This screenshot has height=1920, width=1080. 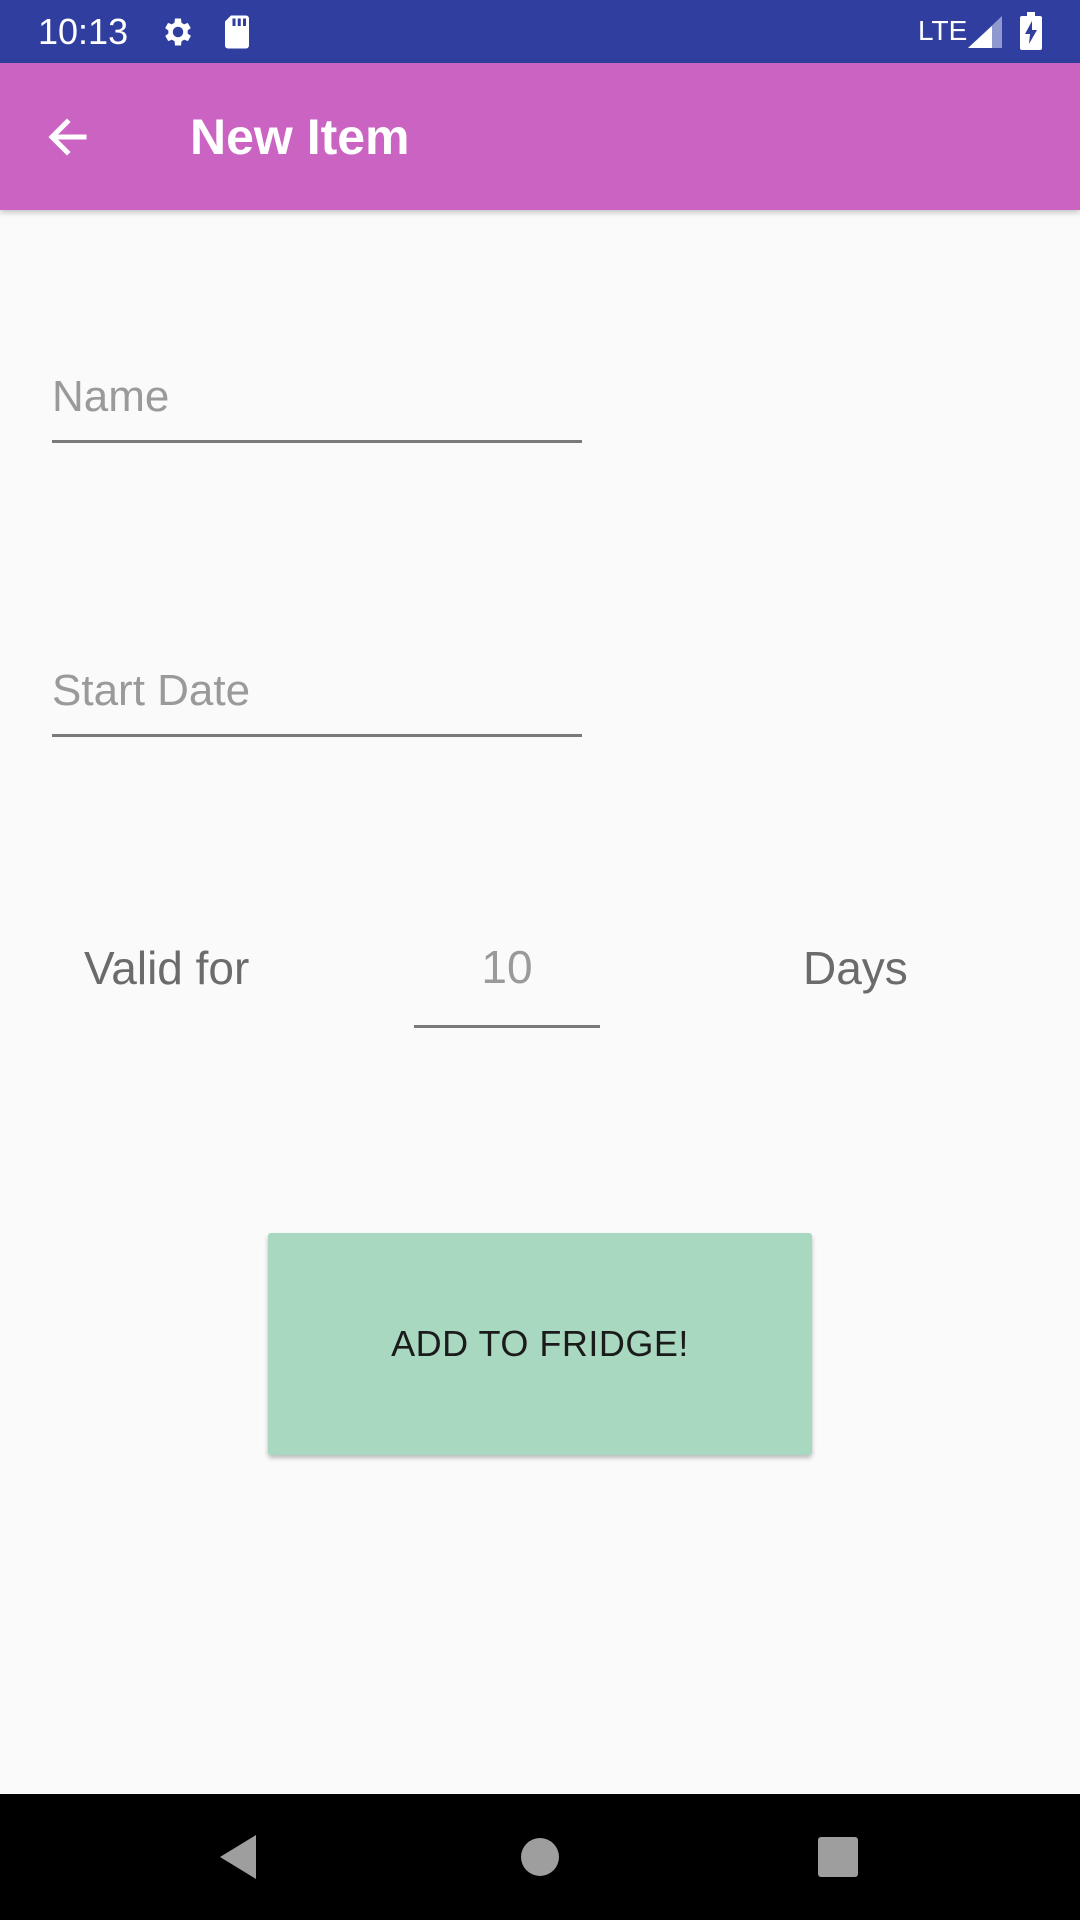 I want to click on network-type: LTE, so click(x=943, y=30).